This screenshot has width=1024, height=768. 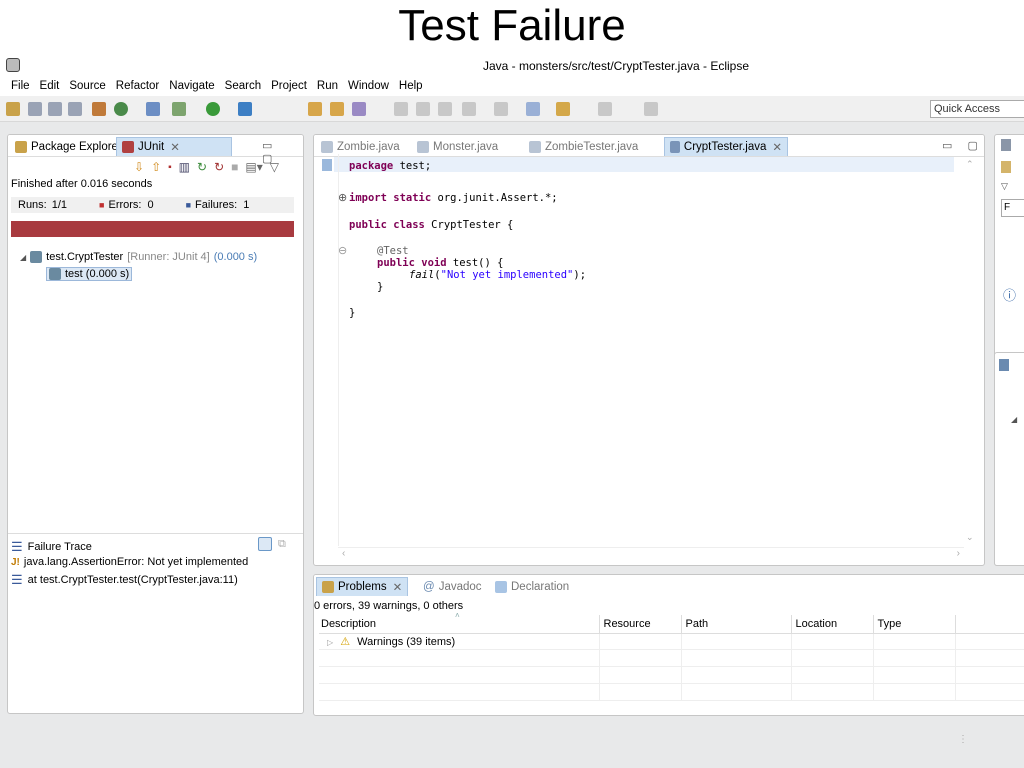 I want to click on tab-package-explorer: Package Explorer, so click(x=68, y=146).